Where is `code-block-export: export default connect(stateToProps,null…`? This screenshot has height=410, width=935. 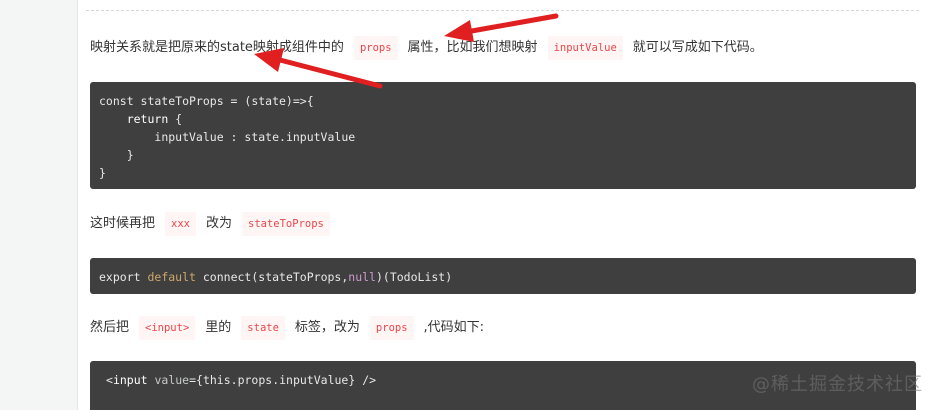 code-block-export: export default connect(stateToProps,null… is located at coordinates (503, 276).